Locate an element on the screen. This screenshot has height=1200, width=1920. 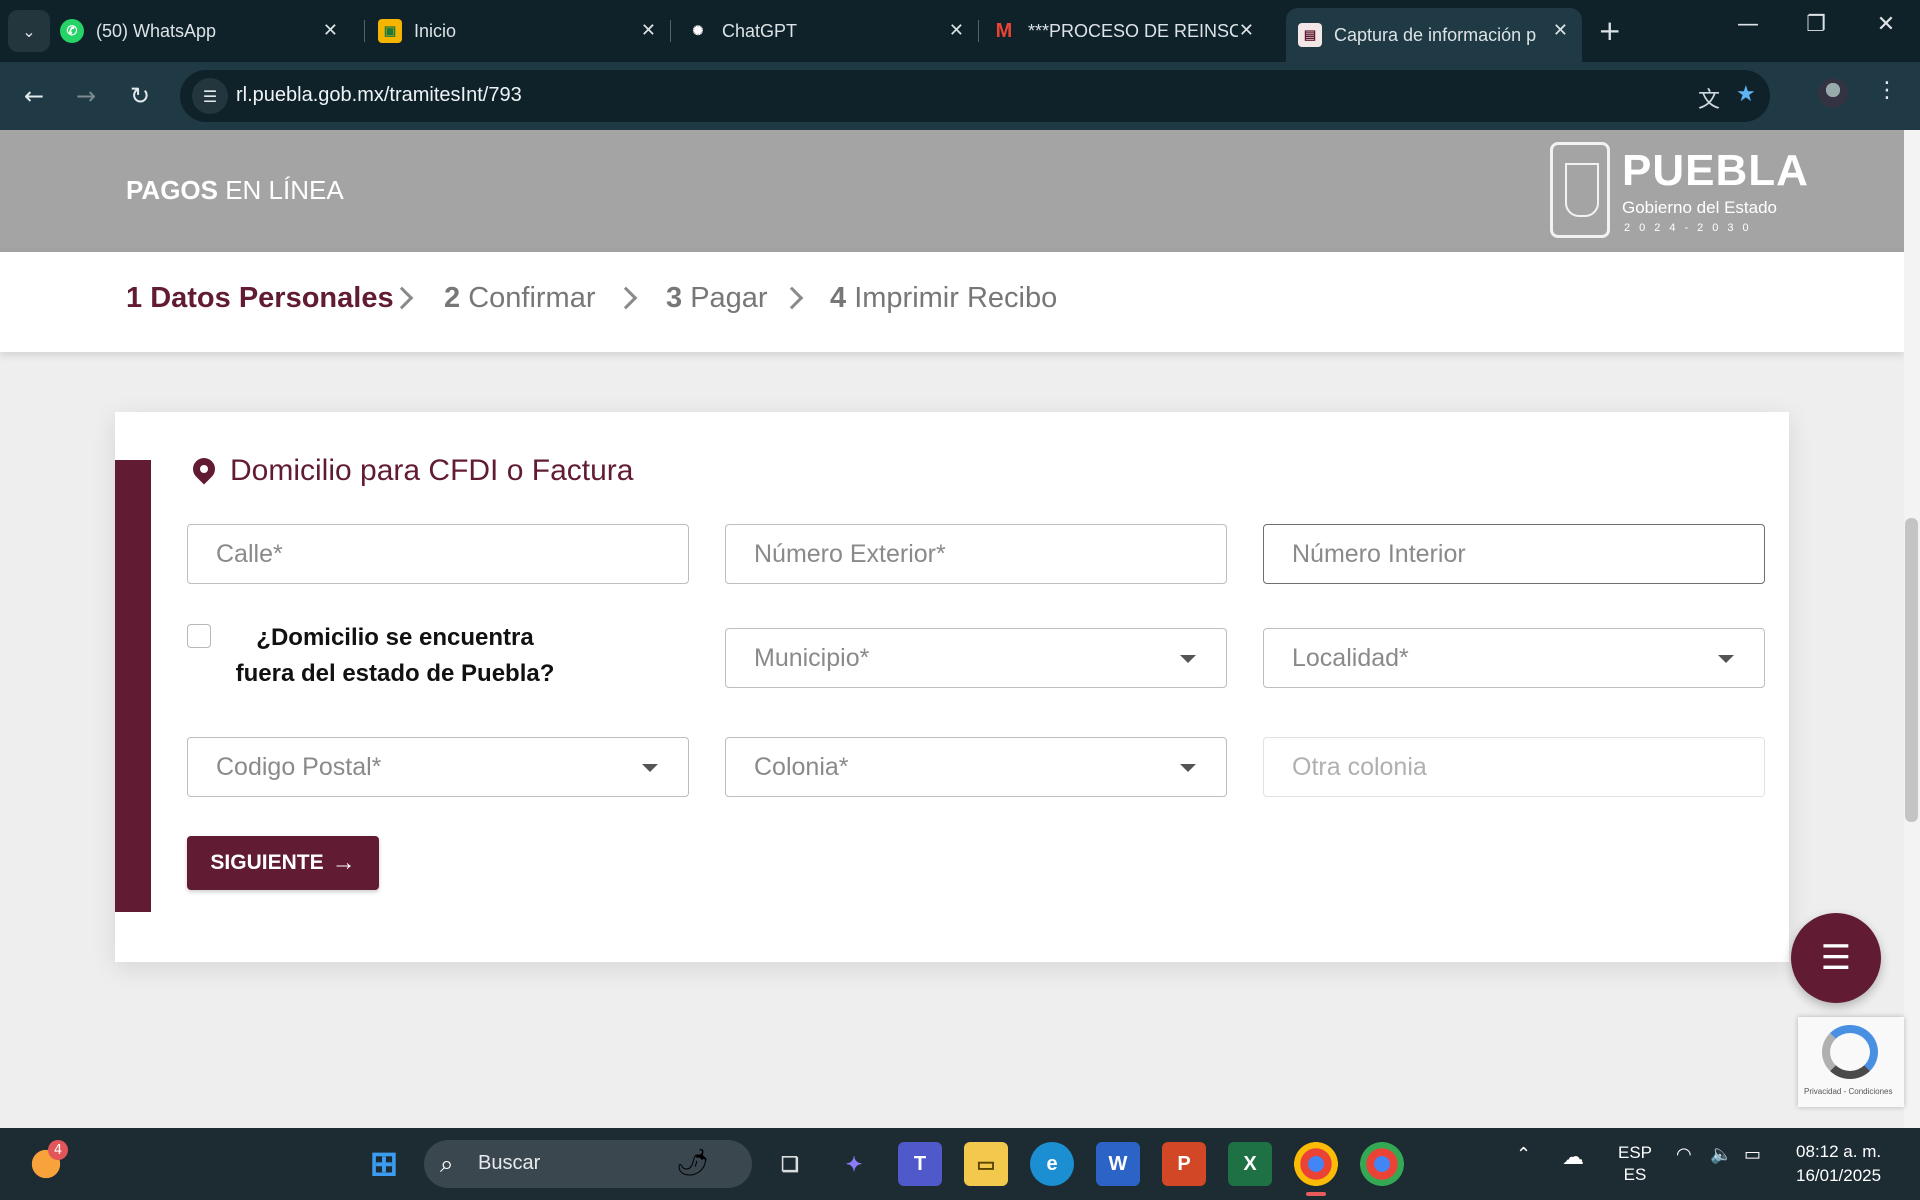
dropdown-arrow-icon is located at coordinates (1188, 659).